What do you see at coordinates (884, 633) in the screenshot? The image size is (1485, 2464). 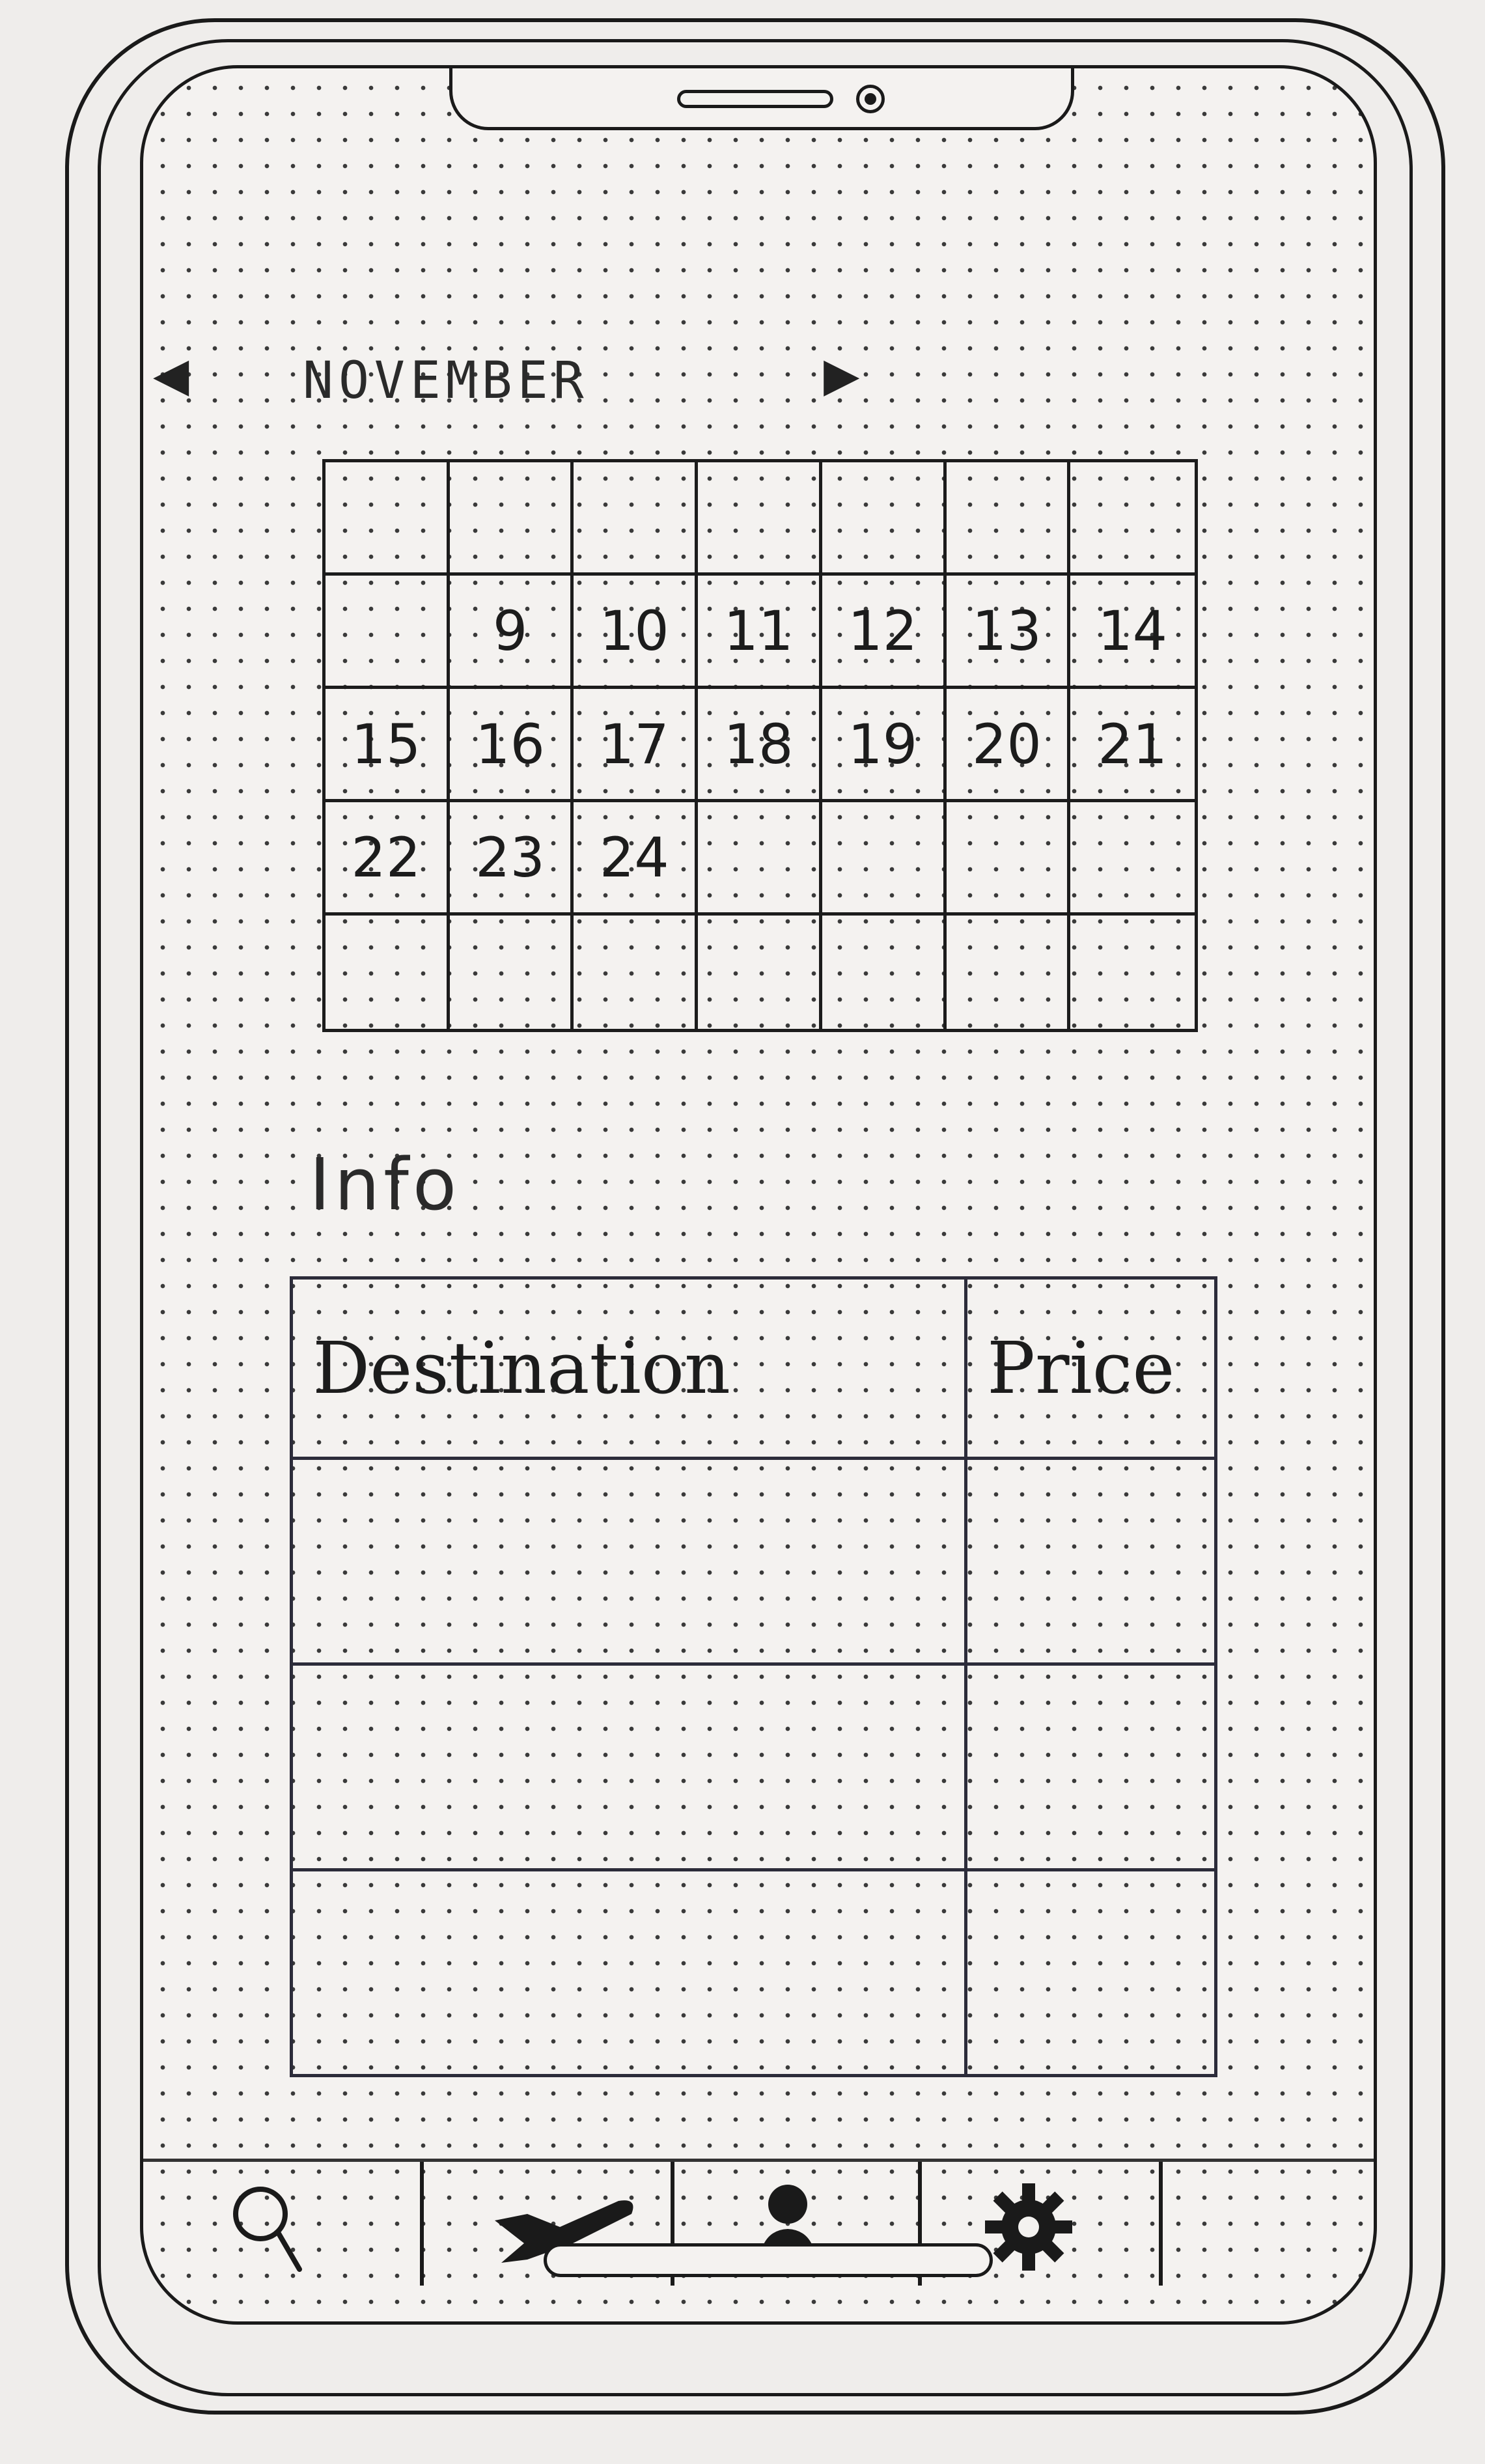 I see `calendar-day: 12` at bounding box center [884, 633].